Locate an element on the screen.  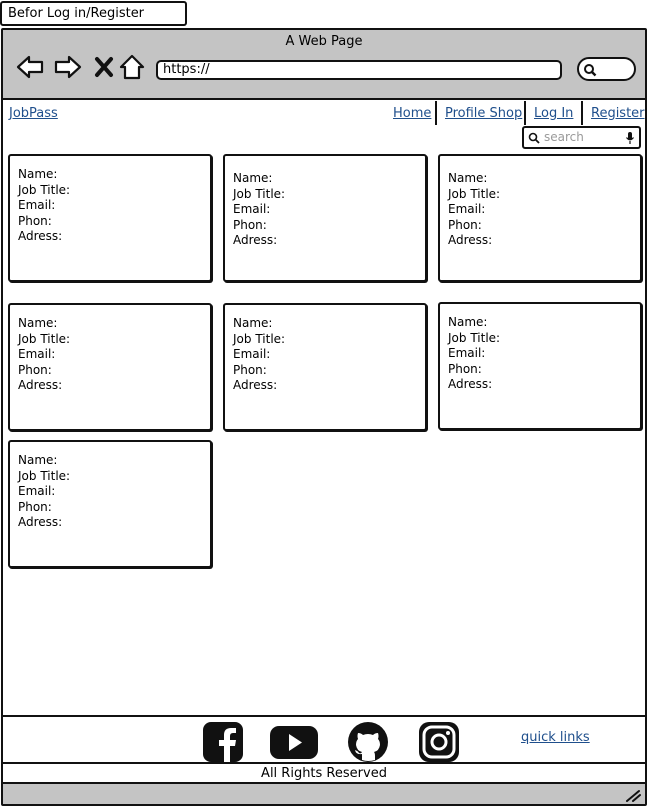
nav-profile-shop: Profile Shop is located at coordinates (483, 113).